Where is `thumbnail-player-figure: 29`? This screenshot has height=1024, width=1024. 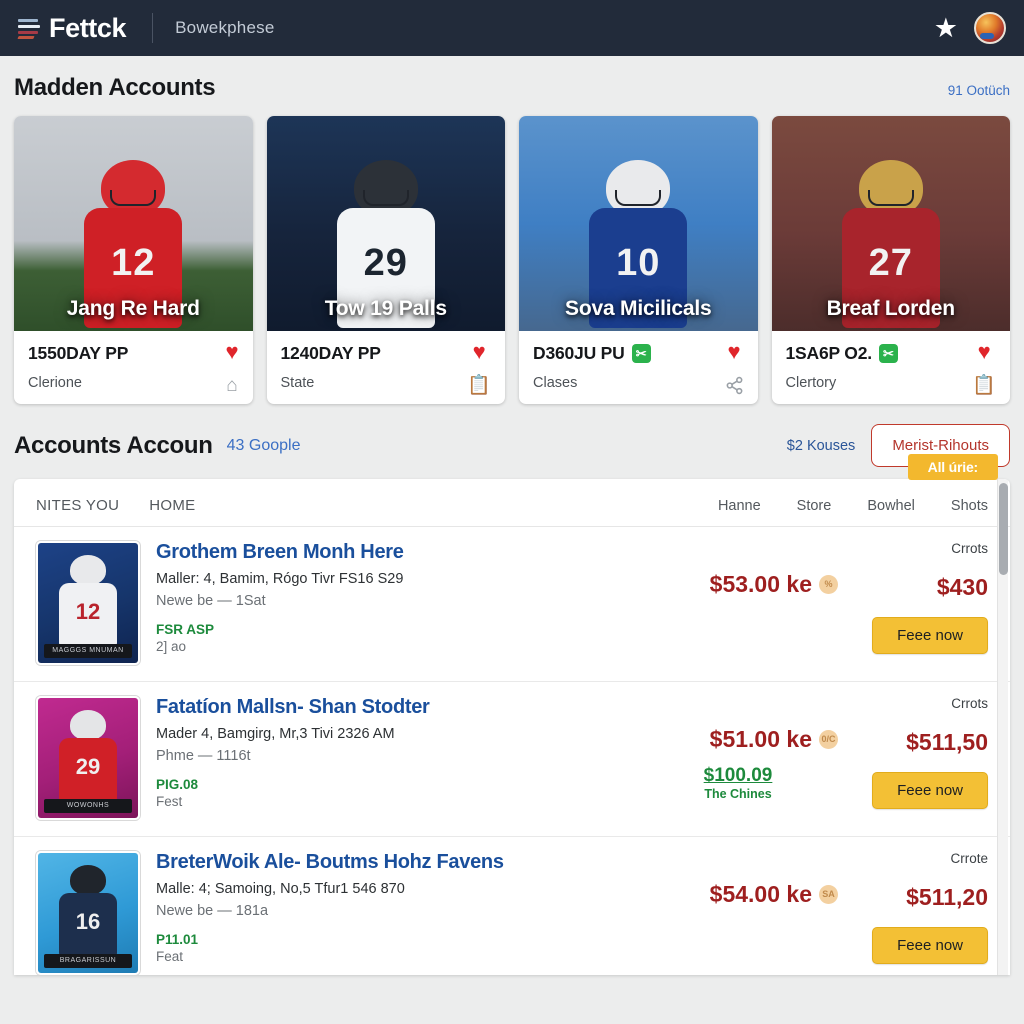
thumbnail-player-figure: 29 is located at coordinates (88, 756).